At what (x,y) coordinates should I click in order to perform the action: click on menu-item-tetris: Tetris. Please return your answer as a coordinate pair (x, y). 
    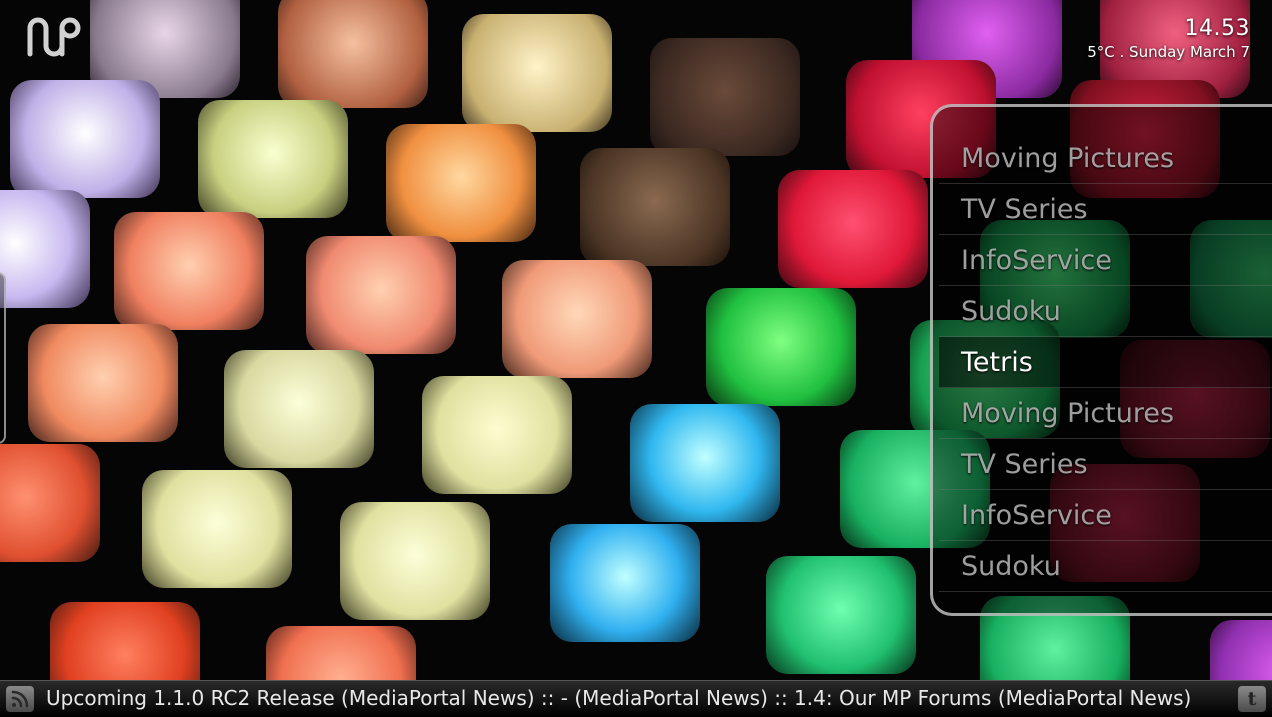
    Looking at the image, I should click on (1105, 362).